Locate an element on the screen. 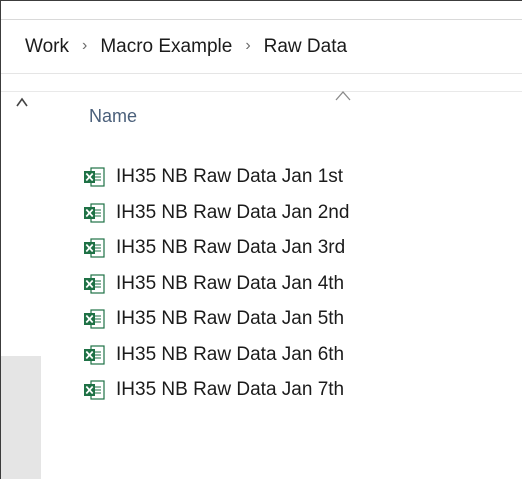 The width and height of the screenshot is (522, 479). file-row: IH35 NB Raw Data Jan 1st is located at coordinates (216, 177).